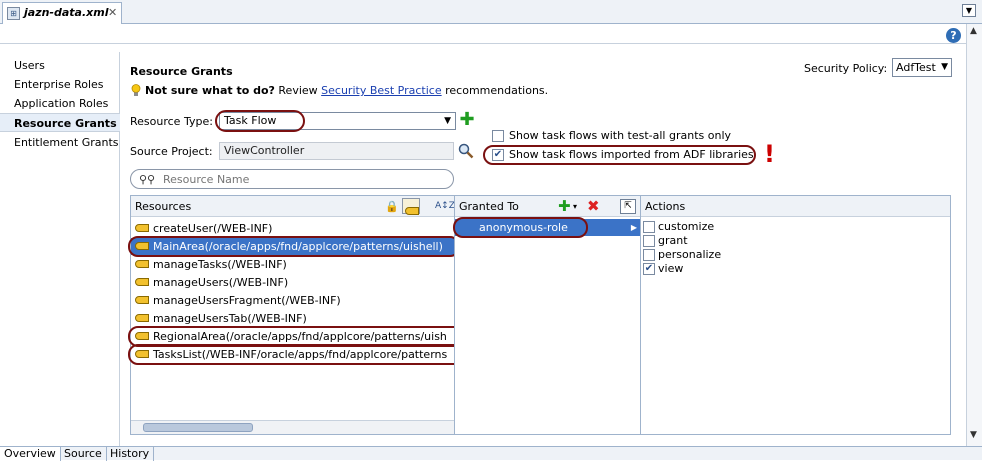 The width and height of the screenshot is (982, 461). I want to click on granted-to-pane: Granted To ✚ ▾ ✖ ⇱ anonymous-role ▶, so click(547, 315).